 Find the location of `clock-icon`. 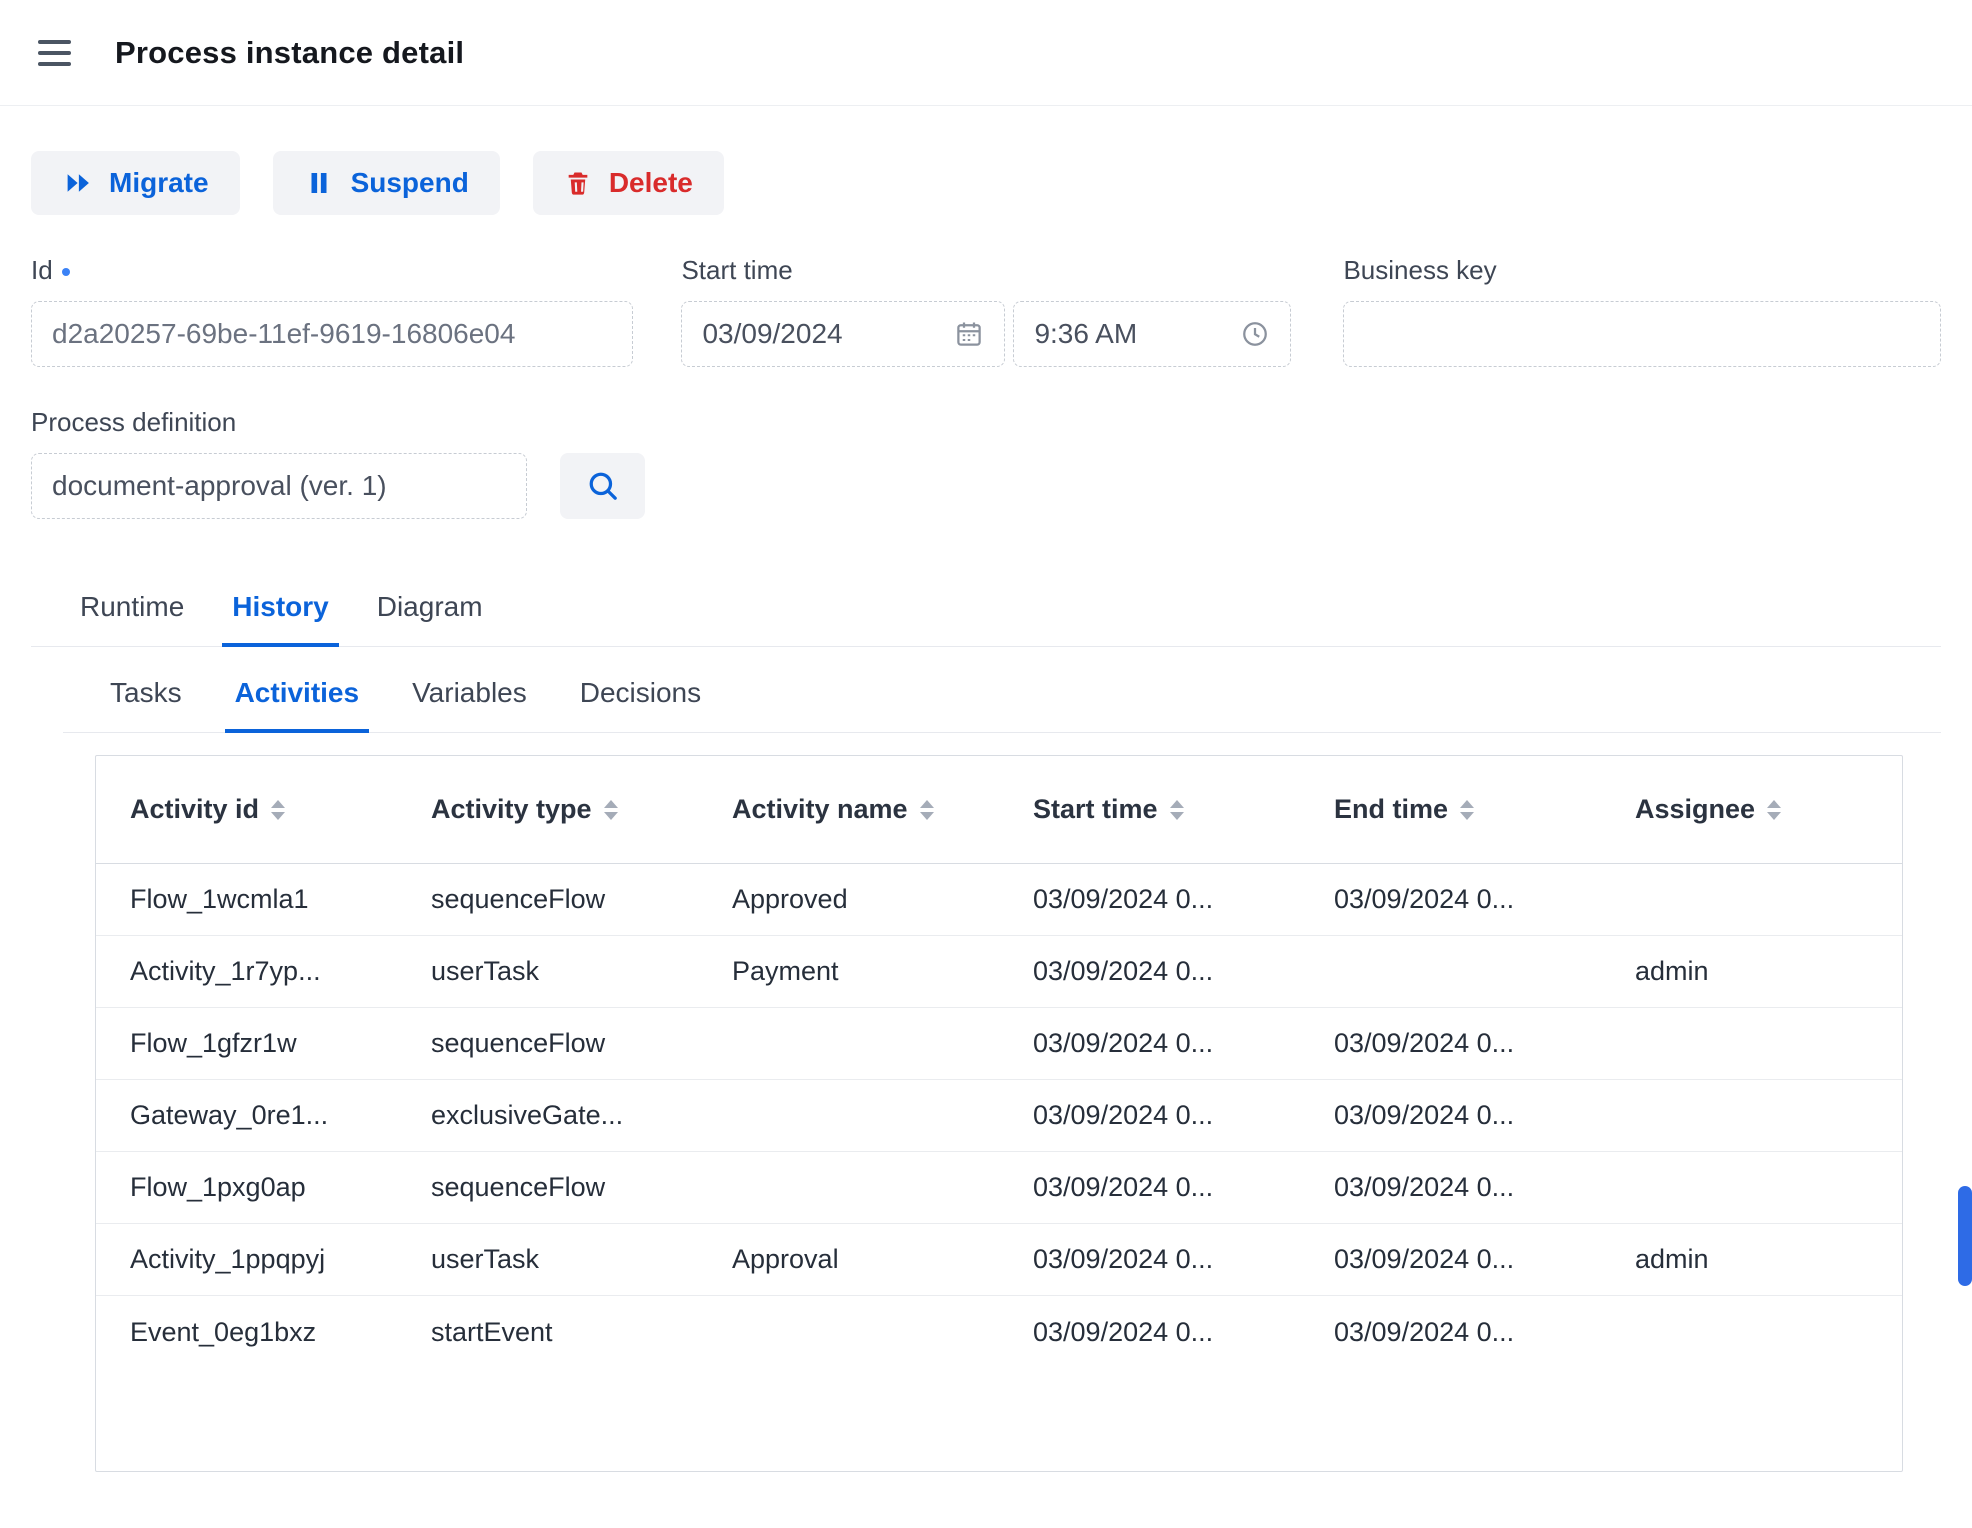

clock-icon is located at coordinates (1255, 334).